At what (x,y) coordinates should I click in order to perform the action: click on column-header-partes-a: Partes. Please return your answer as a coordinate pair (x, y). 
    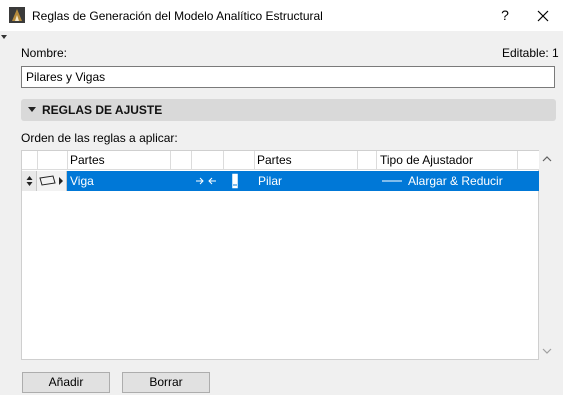
    Looking at the image, I should click on (86, 160).